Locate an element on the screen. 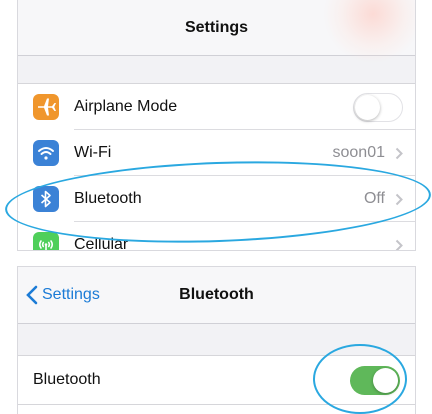 The height and width of the screenshot is (414, 432). bluetooth-toggle-row: Bluetooth is located at coordinates (216, 380).